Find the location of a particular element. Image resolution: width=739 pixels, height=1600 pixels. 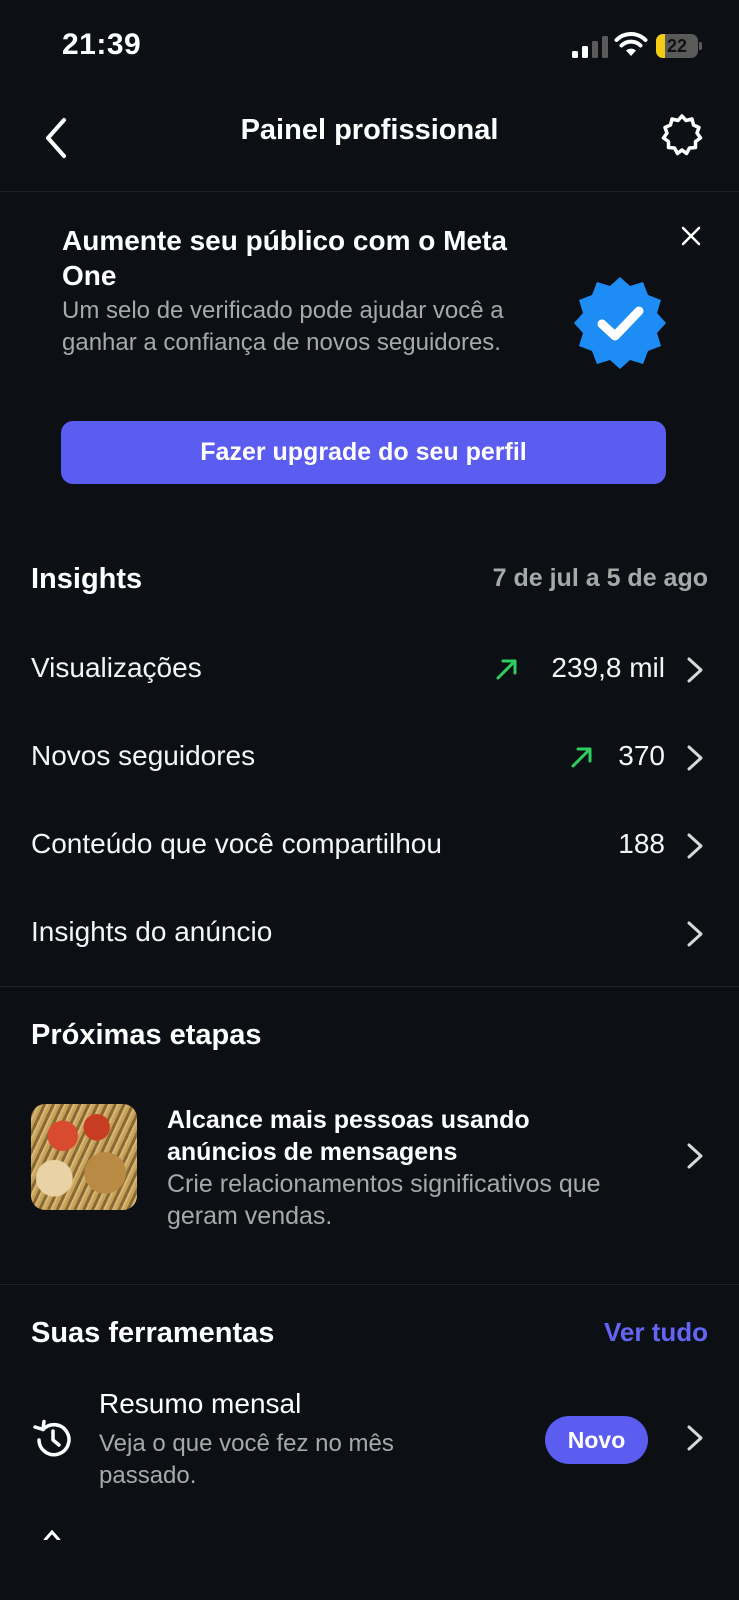

see-all-link: Ver tudo is located at coordinates (656, 1332).